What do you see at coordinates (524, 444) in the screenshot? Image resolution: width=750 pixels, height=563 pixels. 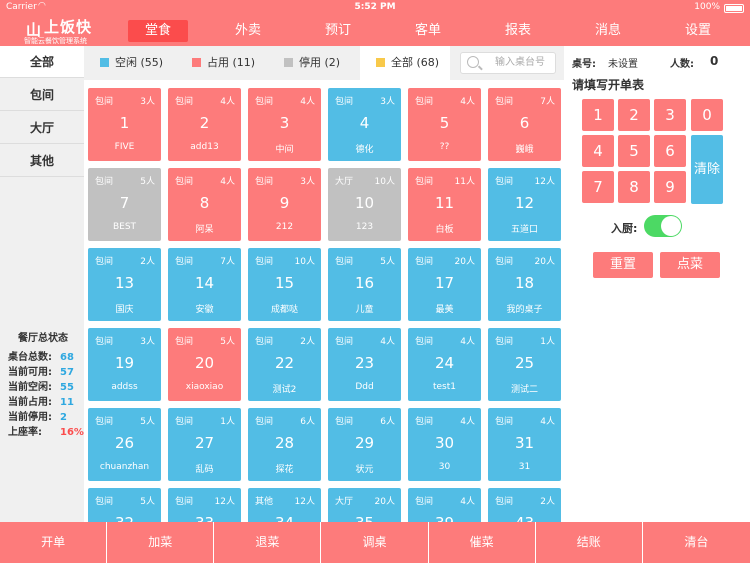 I see `table-tile: 包间 4人 31 31` at bounding box center [524, 444].